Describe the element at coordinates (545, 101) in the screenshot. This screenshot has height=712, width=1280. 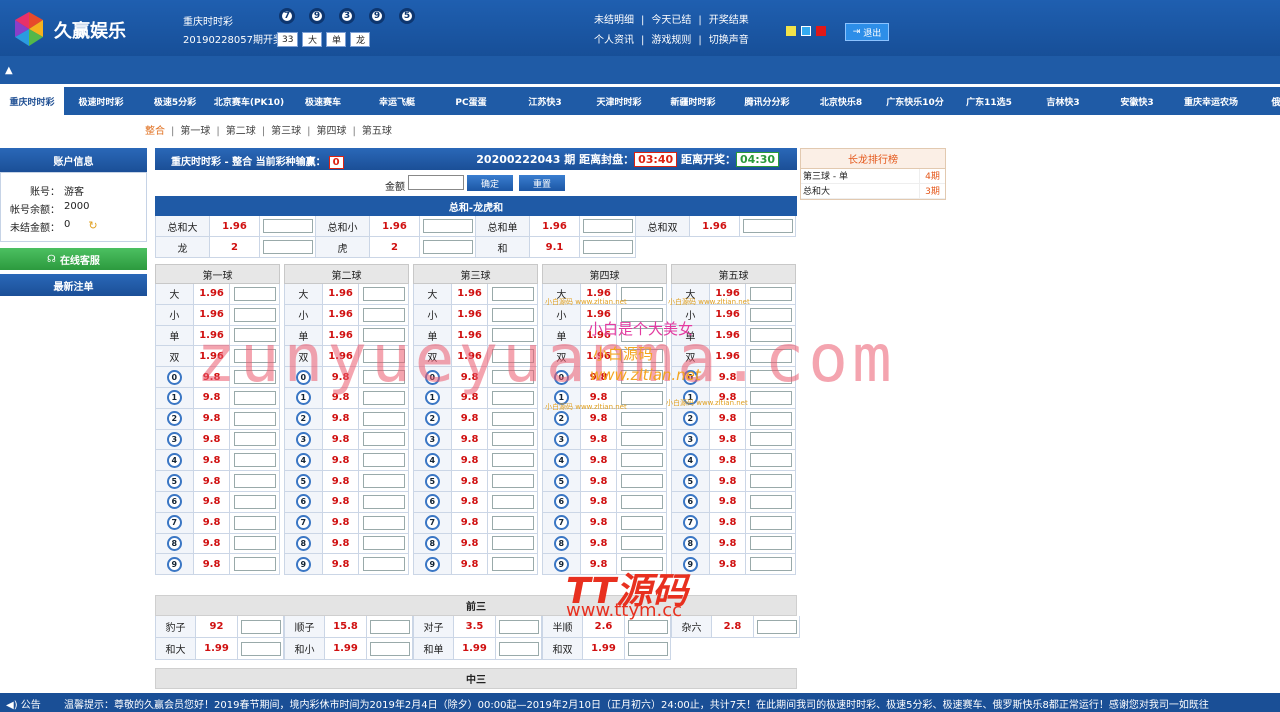
I see `tab-lottery: 江苏快3` at that location.